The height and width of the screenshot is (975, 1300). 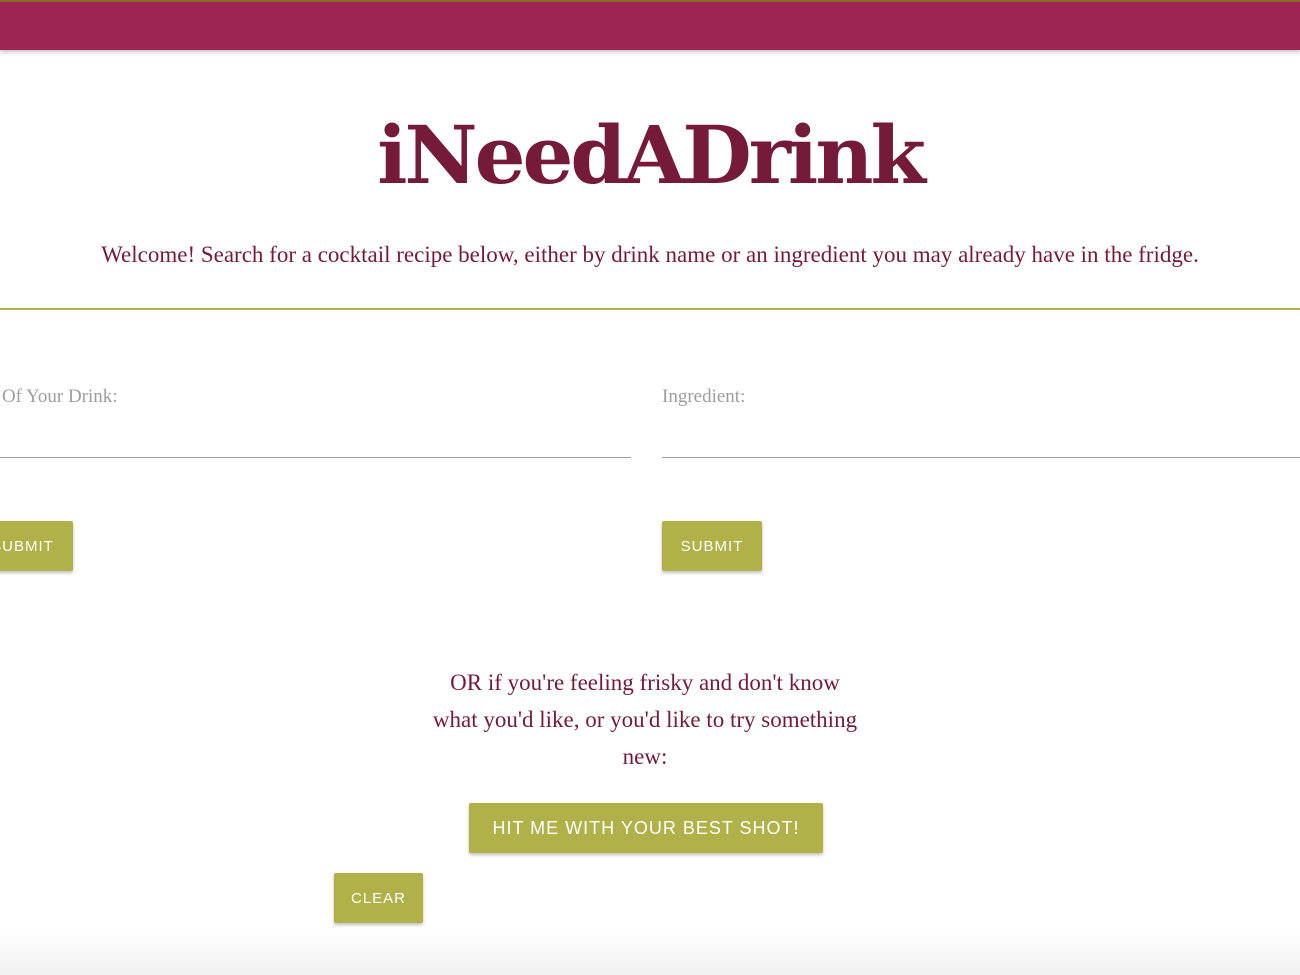 What do you see at coordinates (981, 438) in the screenshot?
I see `ingredient-input` at bounding box center [981, 438].